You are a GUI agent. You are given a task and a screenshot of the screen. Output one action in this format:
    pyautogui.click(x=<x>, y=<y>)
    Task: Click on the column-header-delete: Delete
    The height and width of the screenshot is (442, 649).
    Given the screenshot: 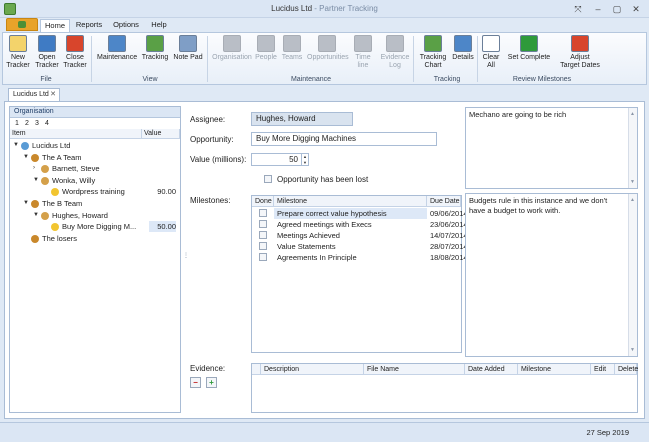 What is the action you would take?
    pyautogui.click(x=626, y=369)
    